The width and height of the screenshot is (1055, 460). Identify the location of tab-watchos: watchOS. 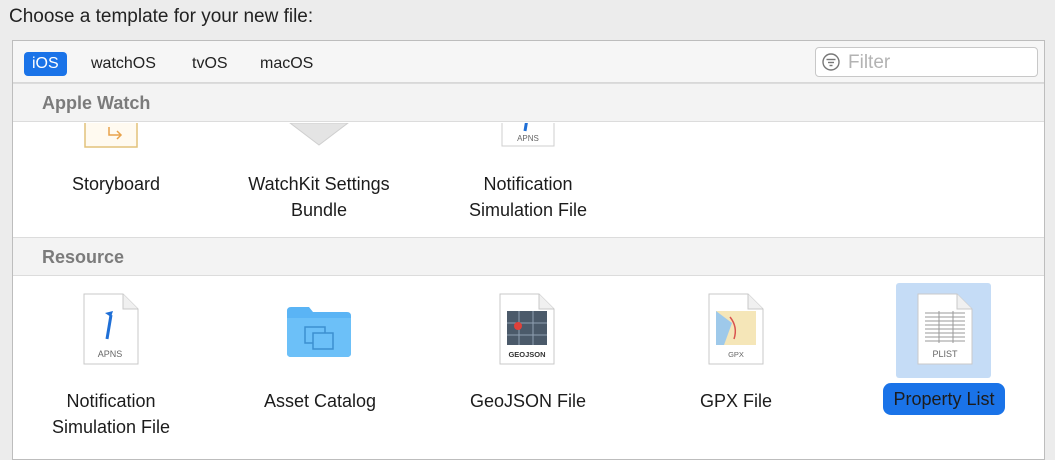
(123, 64).